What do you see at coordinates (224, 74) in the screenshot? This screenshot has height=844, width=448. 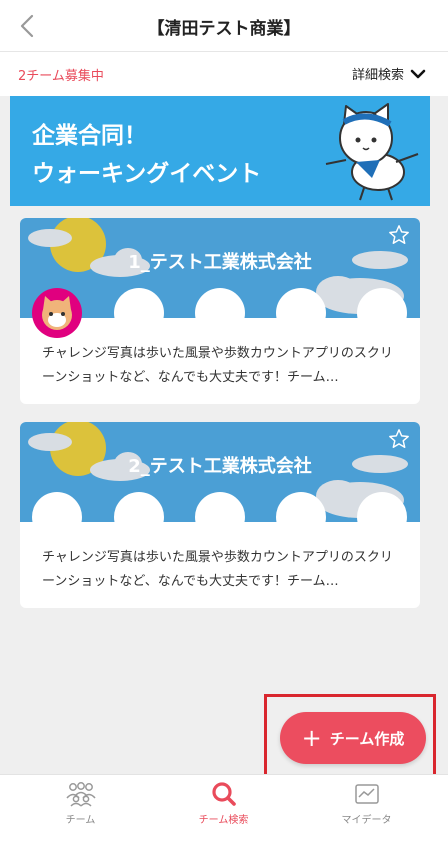 I see `filter-bar: 2チーム募集中 詳細検索` at bounding box center [224, 74].